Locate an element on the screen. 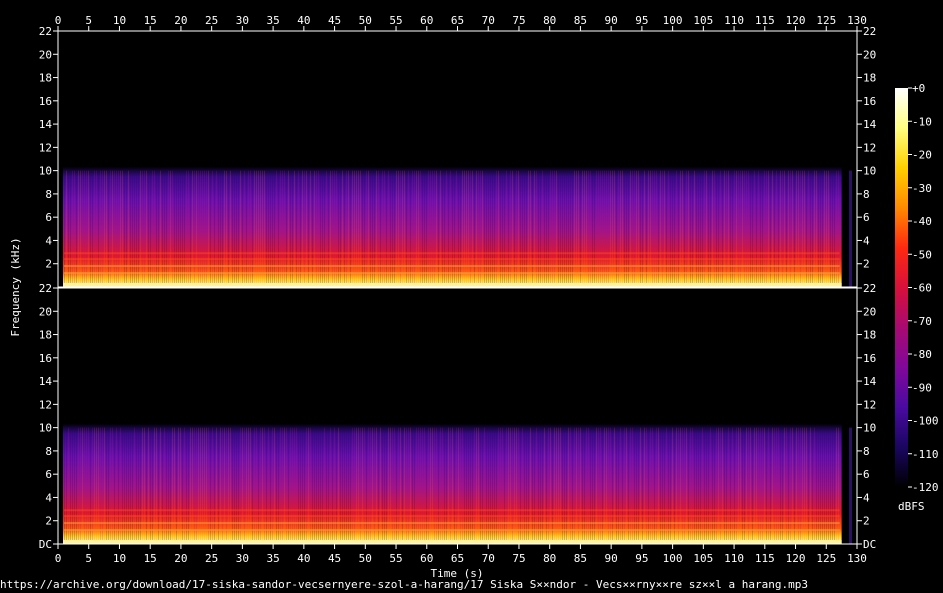  x-tick-label-bottom: 0 is located at coordinates (58, 558).